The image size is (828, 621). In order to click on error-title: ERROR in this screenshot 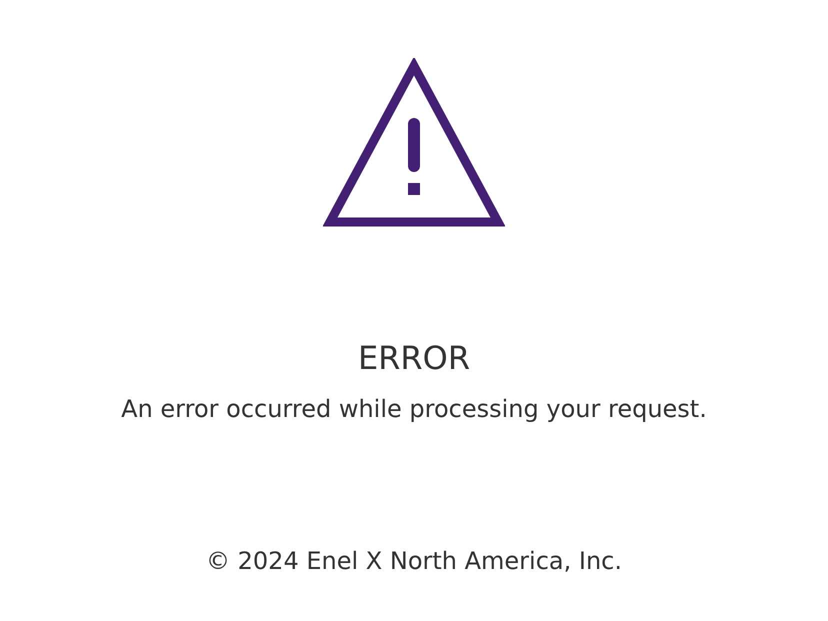, I will do `click(414, 358)`.